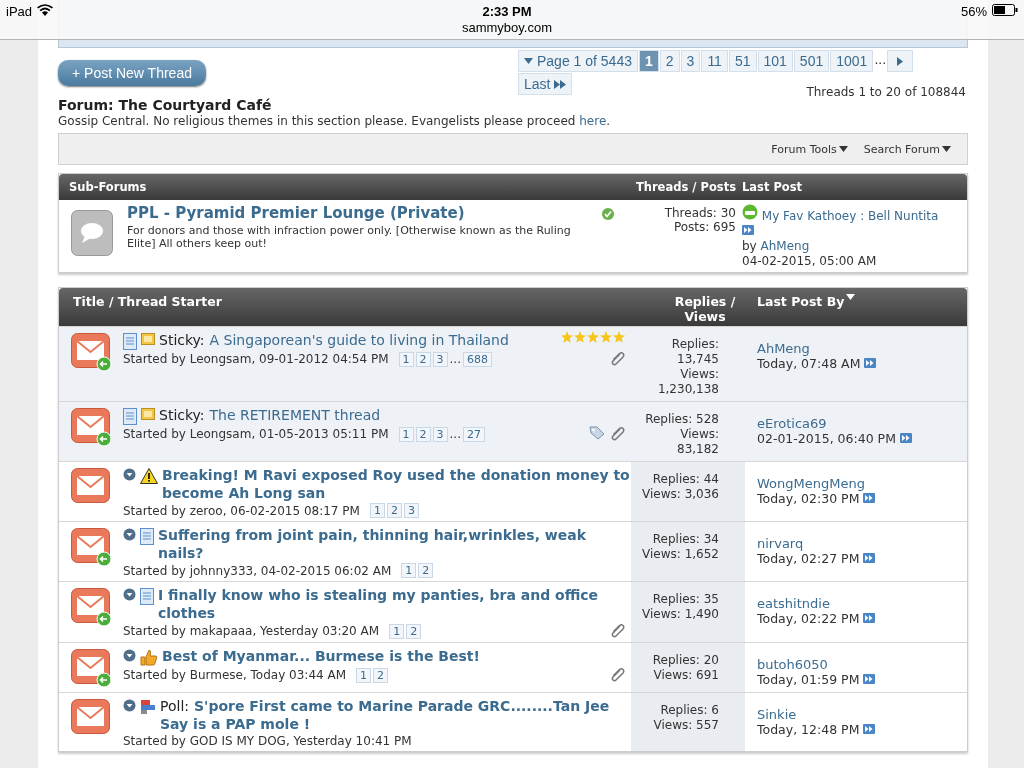  Describe the element at coordinates (396, 484) in the screenshot. I see `thread-title: Breaking! M Ravi exposed Roy used the donation money to become Ah Long san` at that location.